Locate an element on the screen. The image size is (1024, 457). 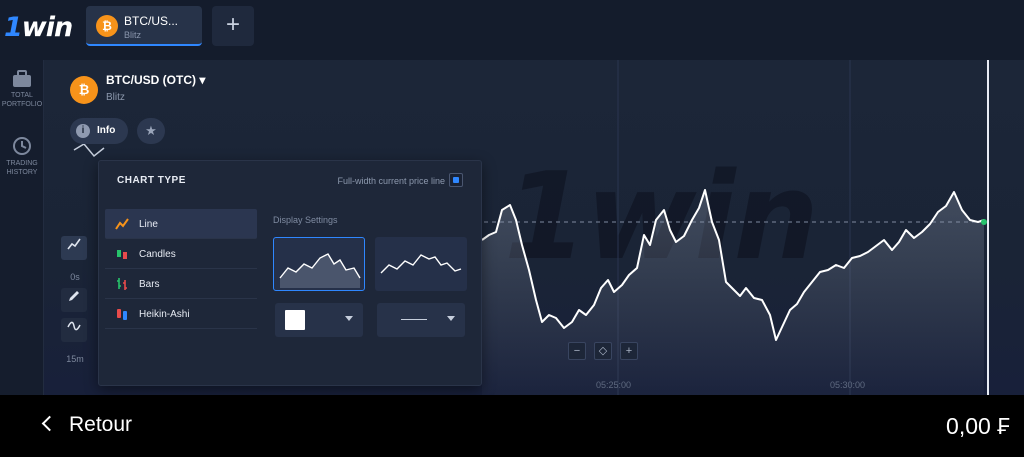
display-settings-label: Display Settings is located at coordinates (305, 220).